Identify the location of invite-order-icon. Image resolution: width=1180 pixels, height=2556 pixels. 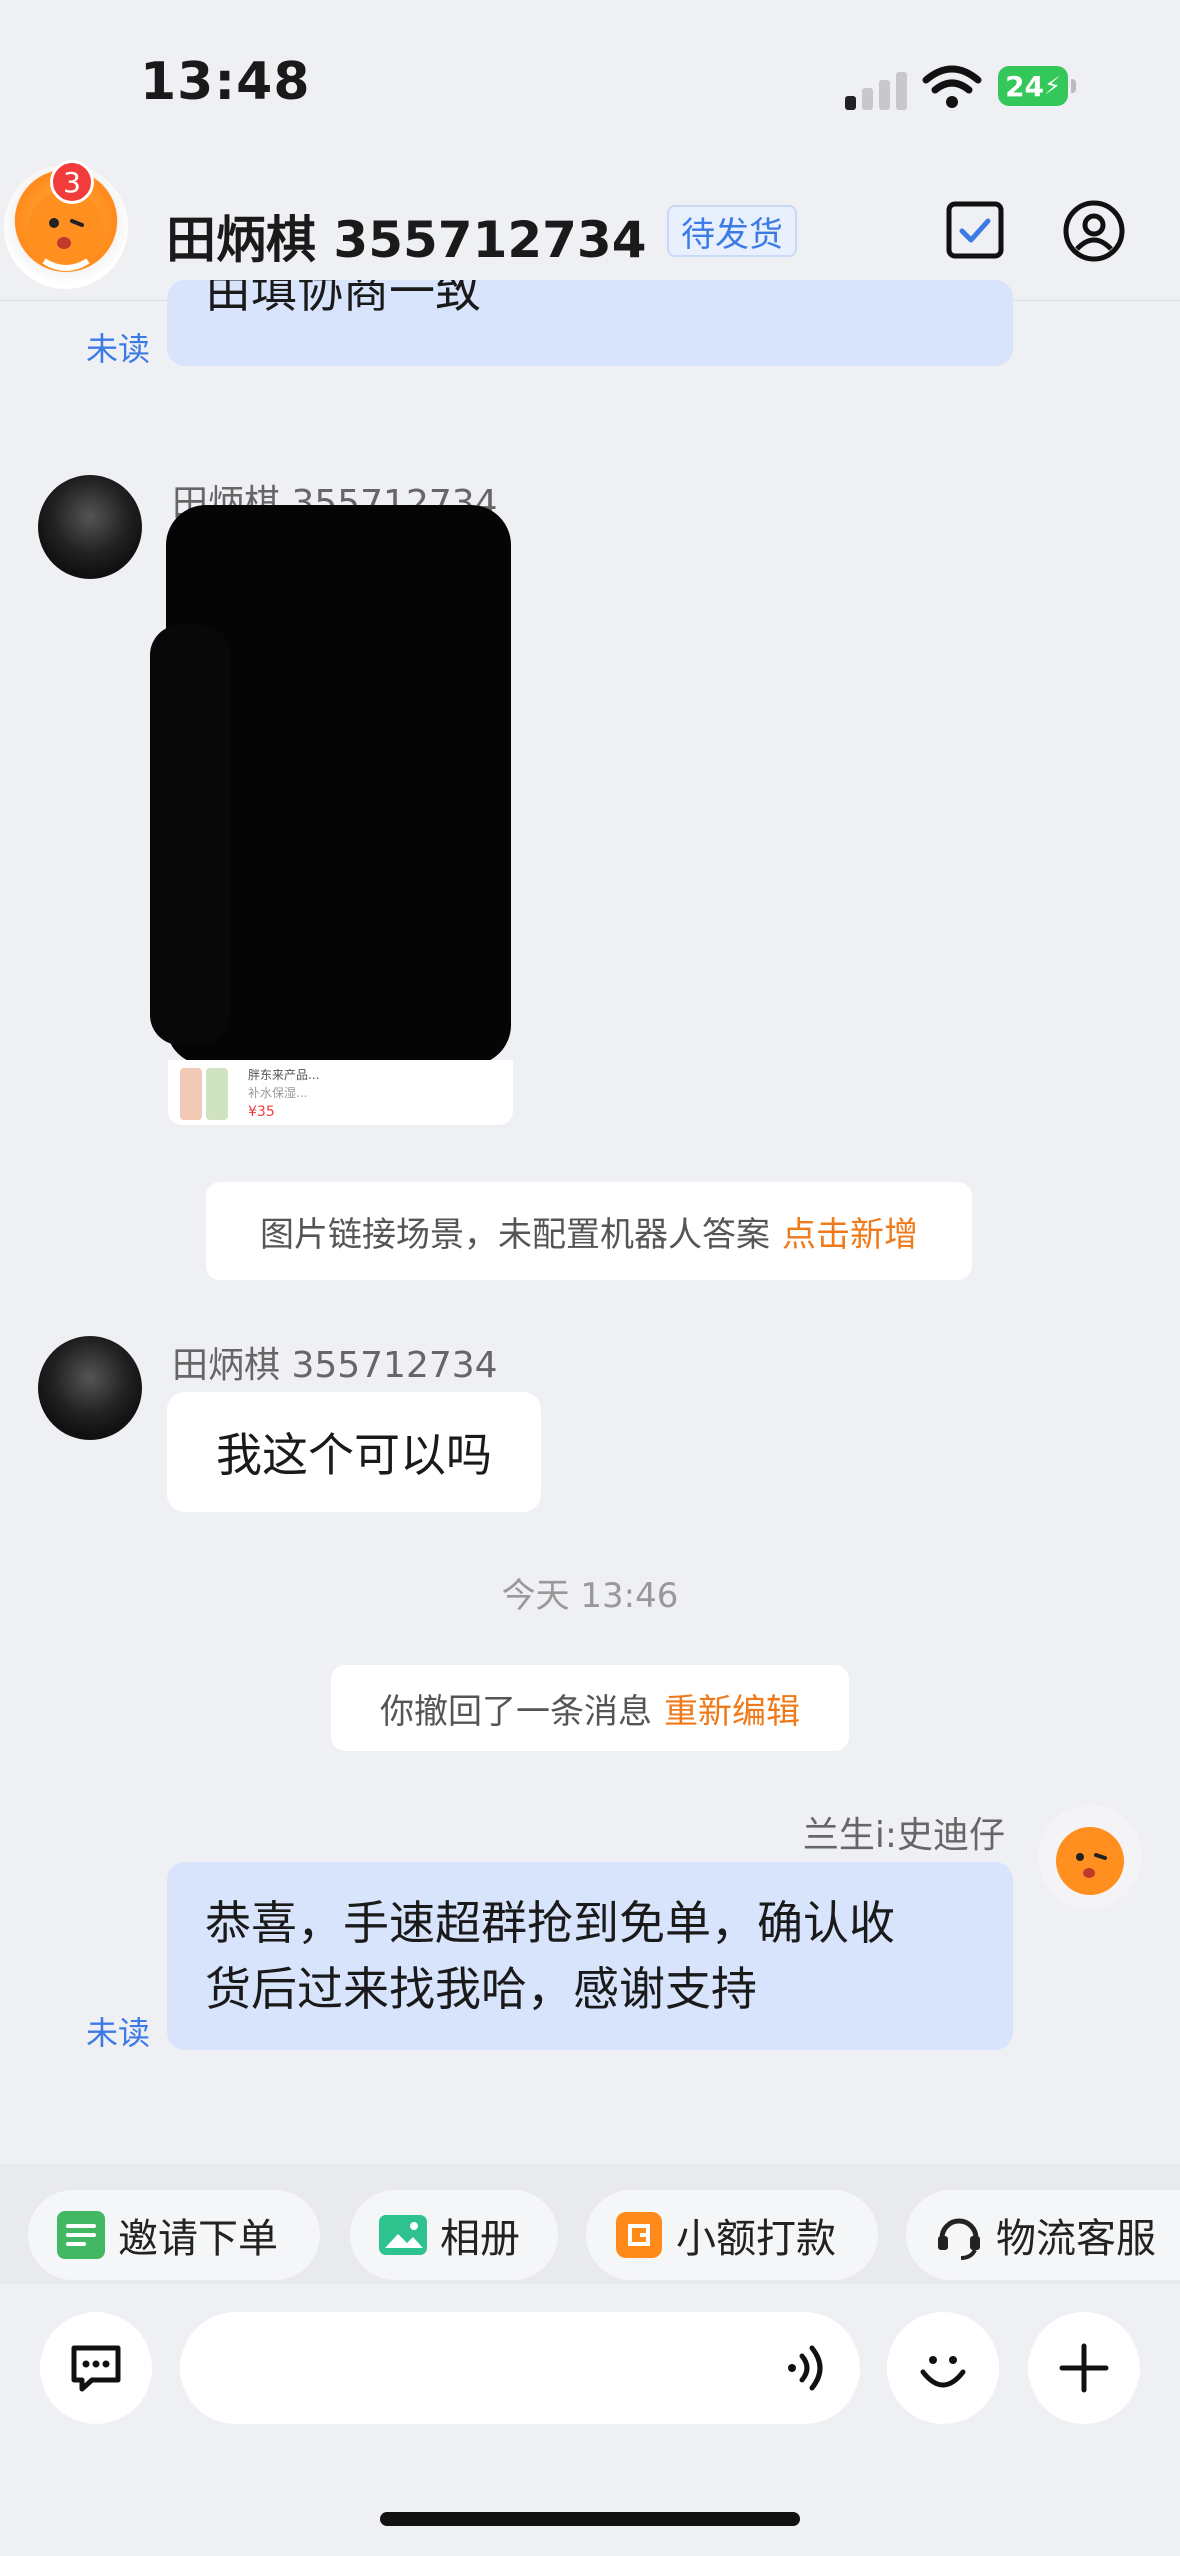
(81, 2235).